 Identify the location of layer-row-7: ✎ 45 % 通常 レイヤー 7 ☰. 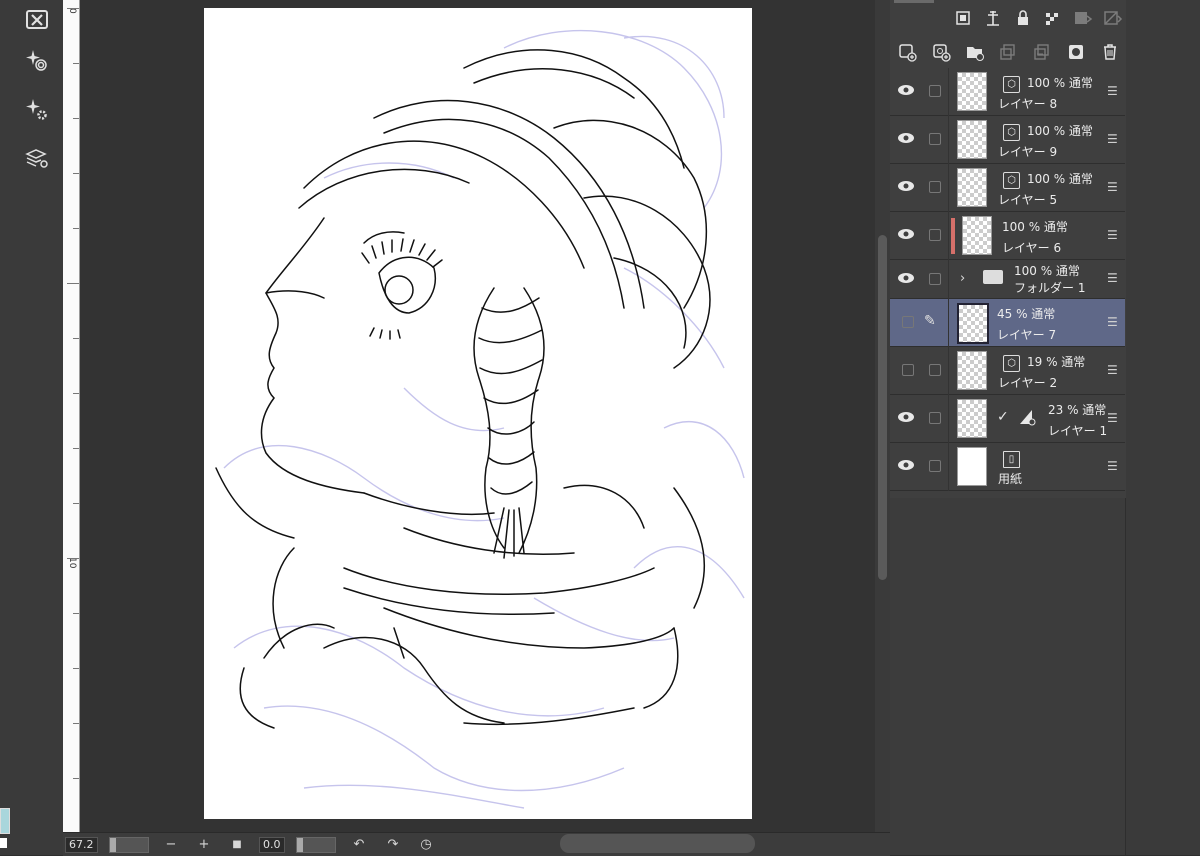
(1007, 323).